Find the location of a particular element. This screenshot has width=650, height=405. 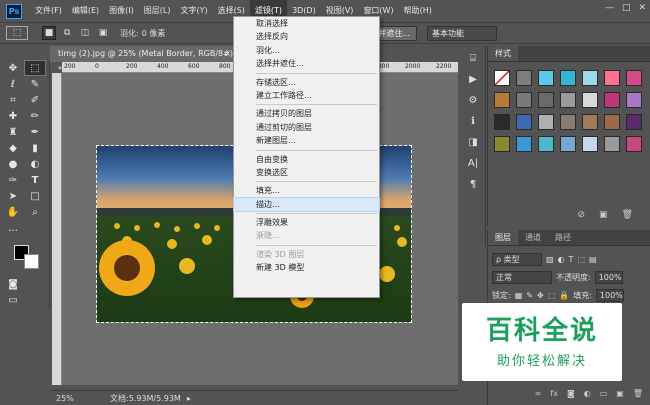

menu-item: 文字(Y) is located at coordinates (193, 11).